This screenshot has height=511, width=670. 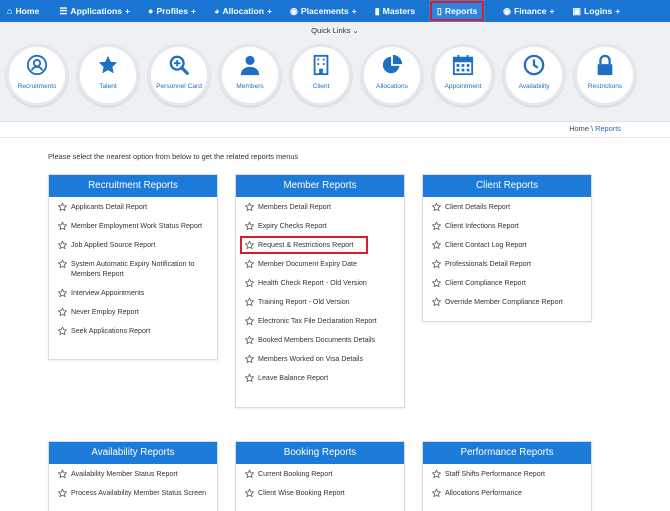 I want to click on report-link: Members Detail Report, so click(x=321, y=207).